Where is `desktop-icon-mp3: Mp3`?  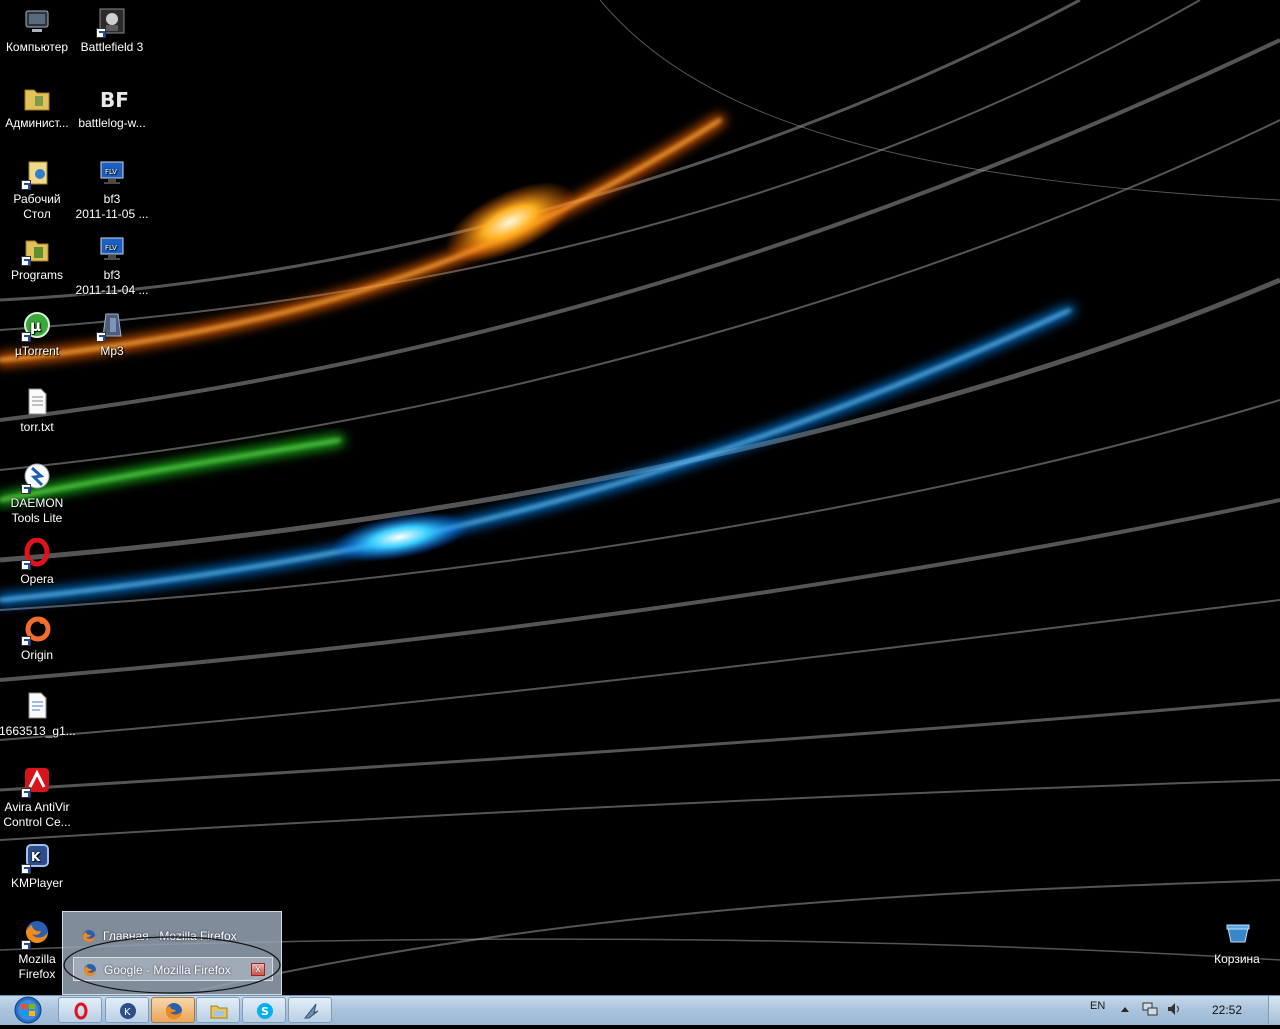
desktop-icon-mp3: Mp3 is located at coordinates (112, 334).